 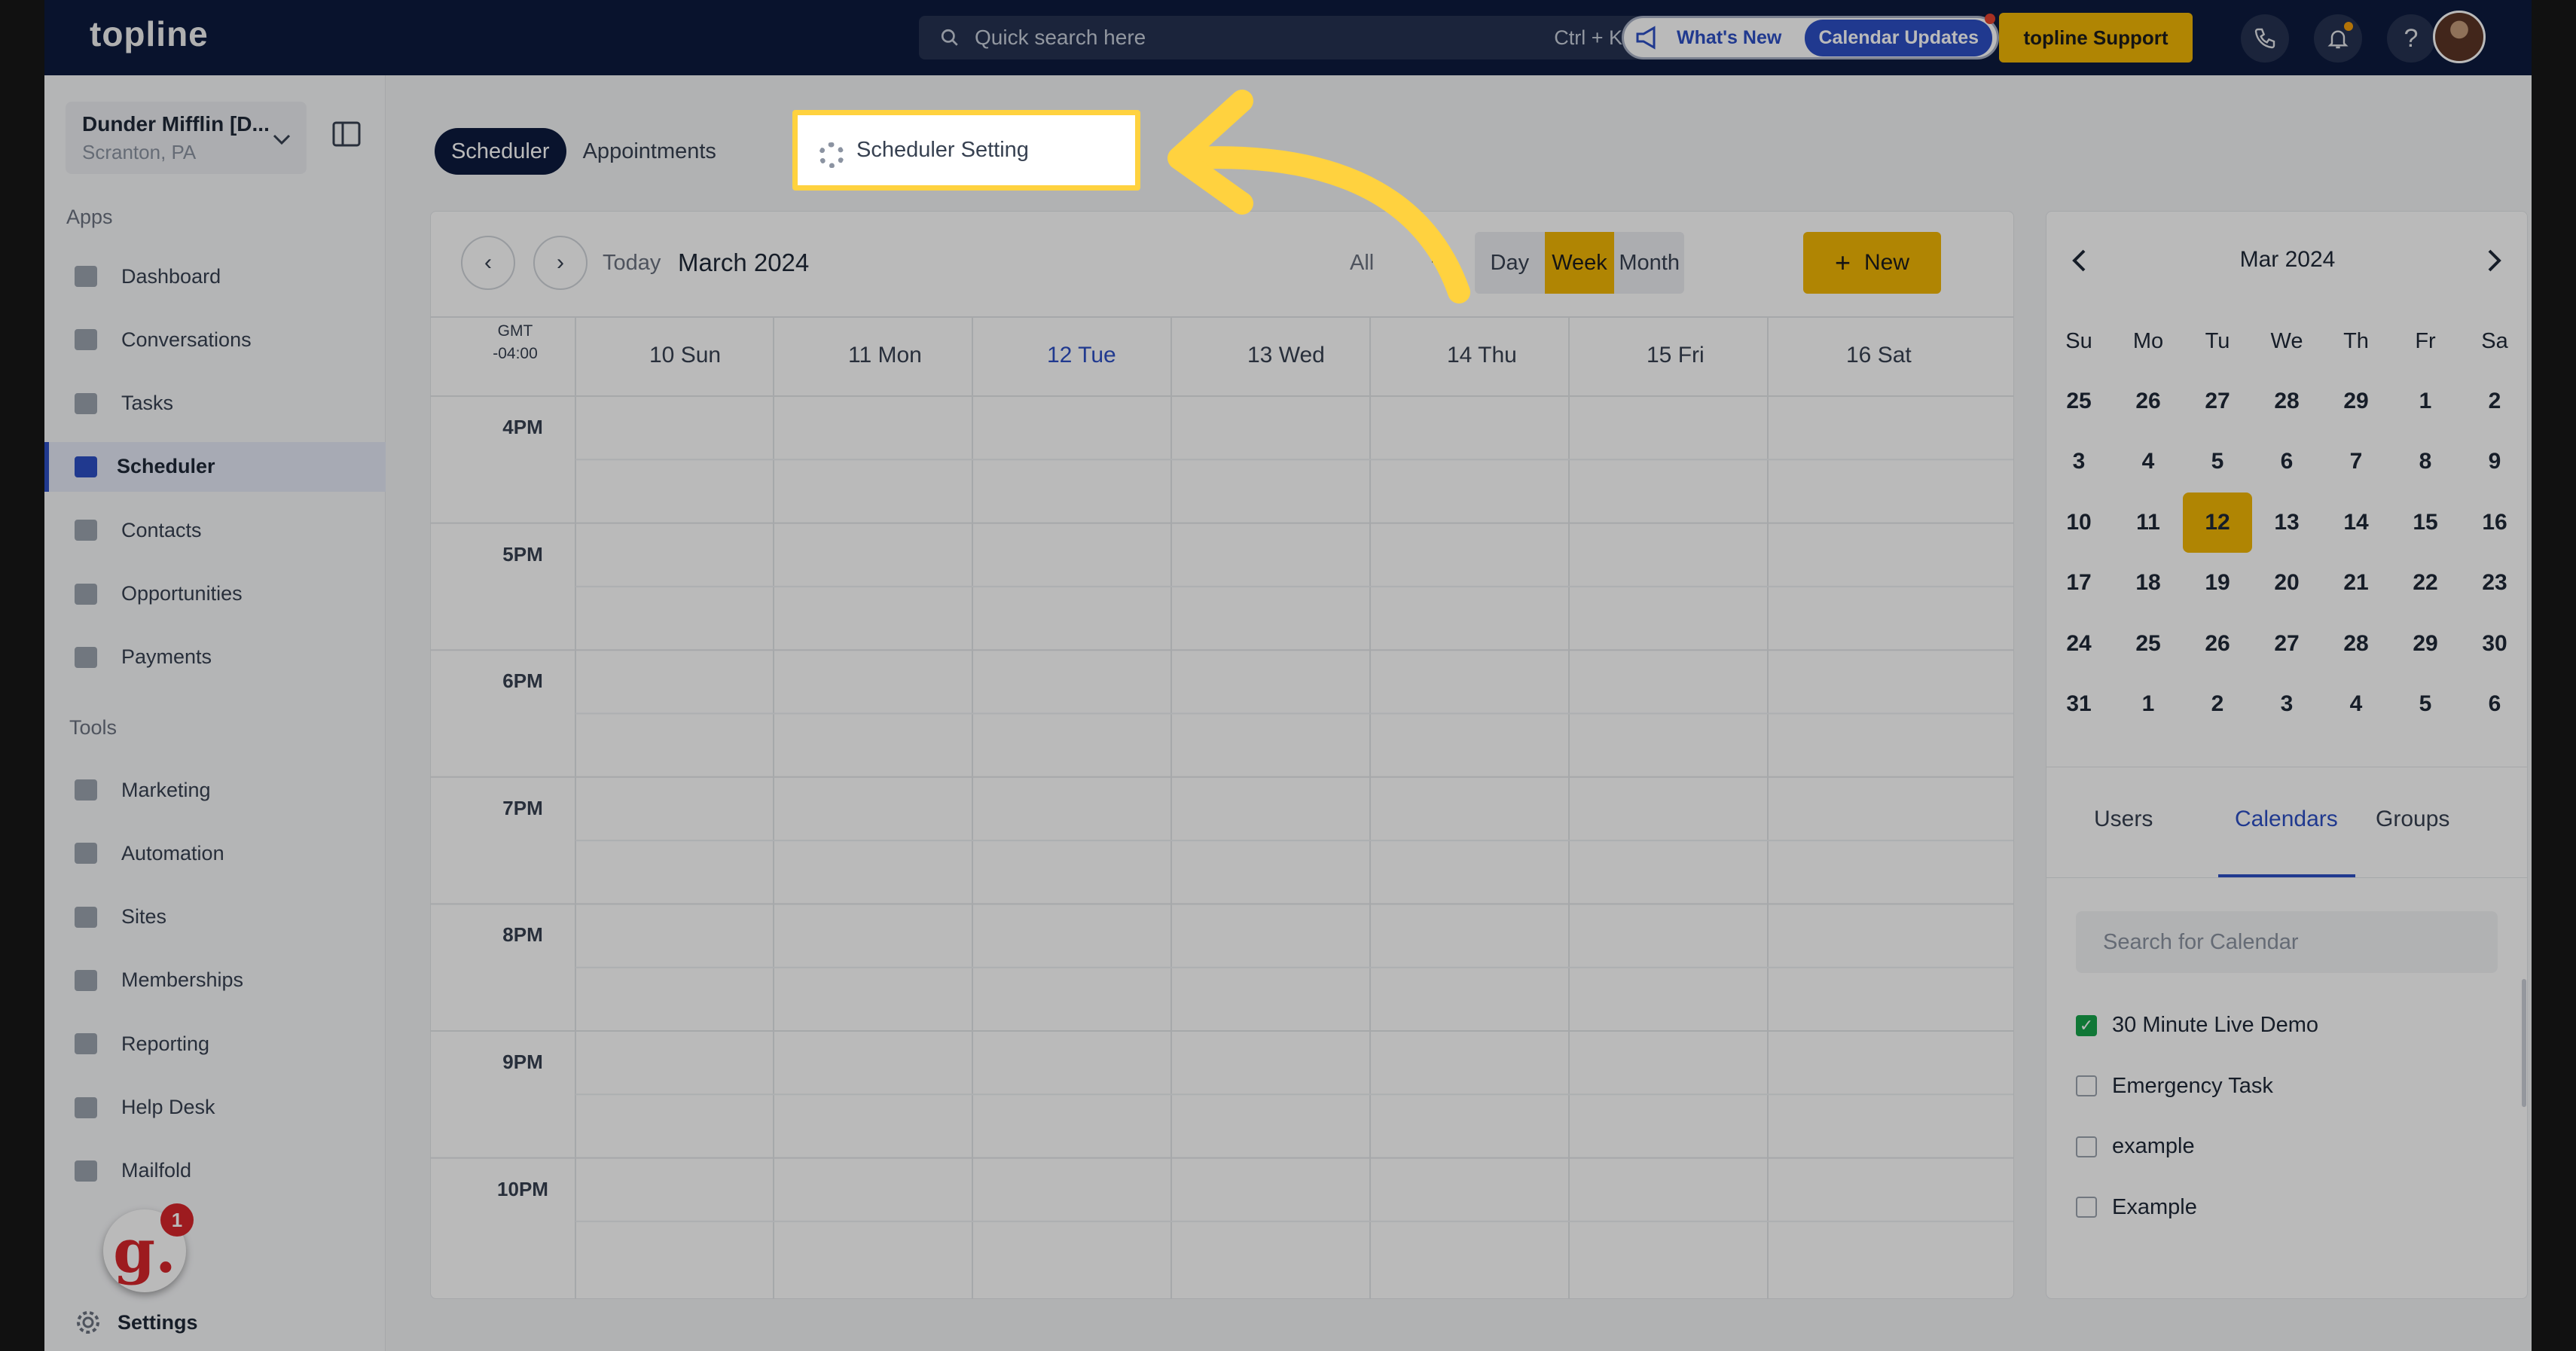 I want to click on annotation-arrow, so click(x=1319, y=196).